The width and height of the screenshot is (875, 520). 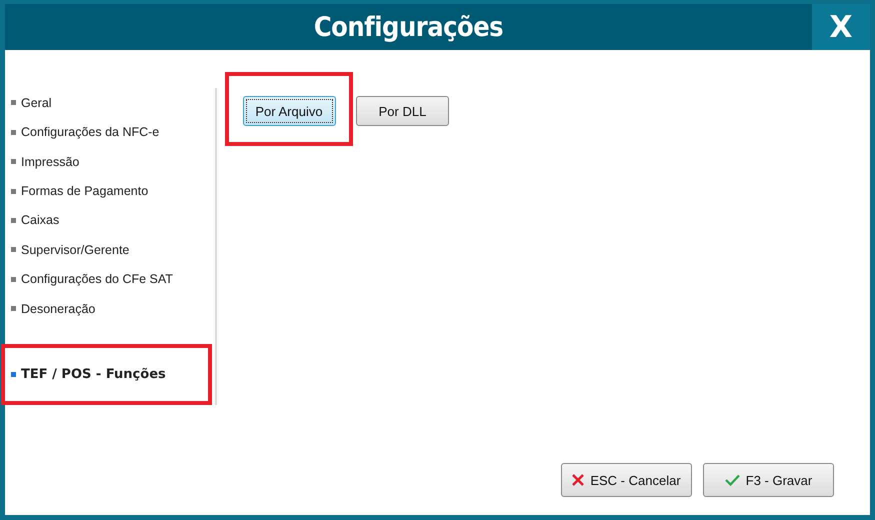 I want to click on sidebar-item: Supervisor/Gerente, so click(x=110, y=250).